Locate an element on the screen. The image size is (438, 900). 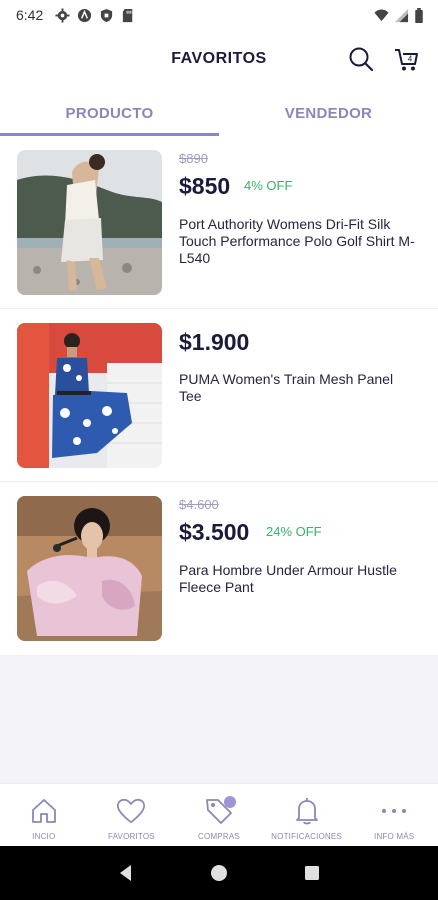
nav-label: INFO MÁS is located at coordinates (394, 836).